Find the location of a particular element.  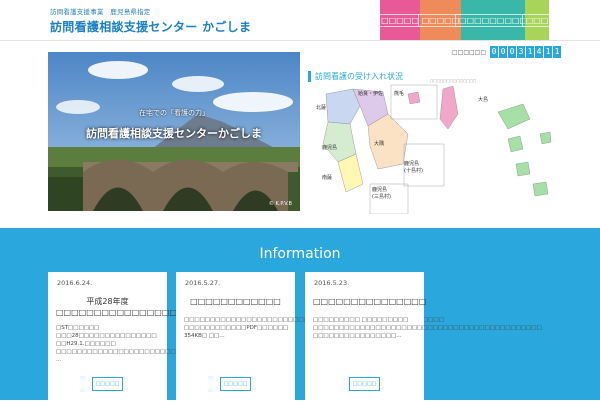

news-date: 2016.6.24. is located at coordinates (75, 283).